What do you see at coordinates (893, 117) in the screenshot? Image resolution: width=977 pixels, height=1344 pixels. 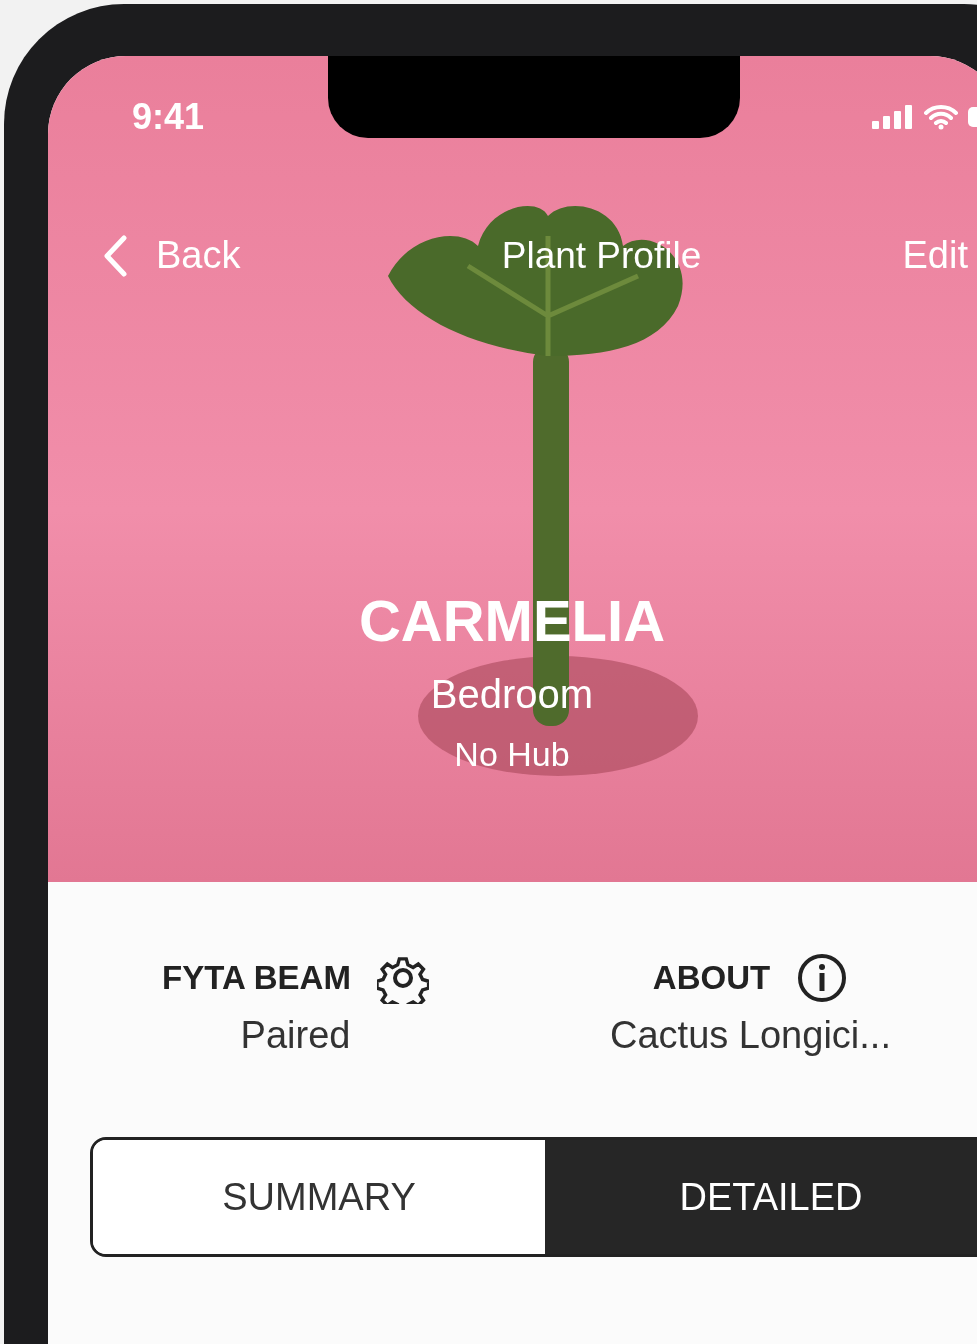 I see `signal-icon` at bounding box center [893, 117].